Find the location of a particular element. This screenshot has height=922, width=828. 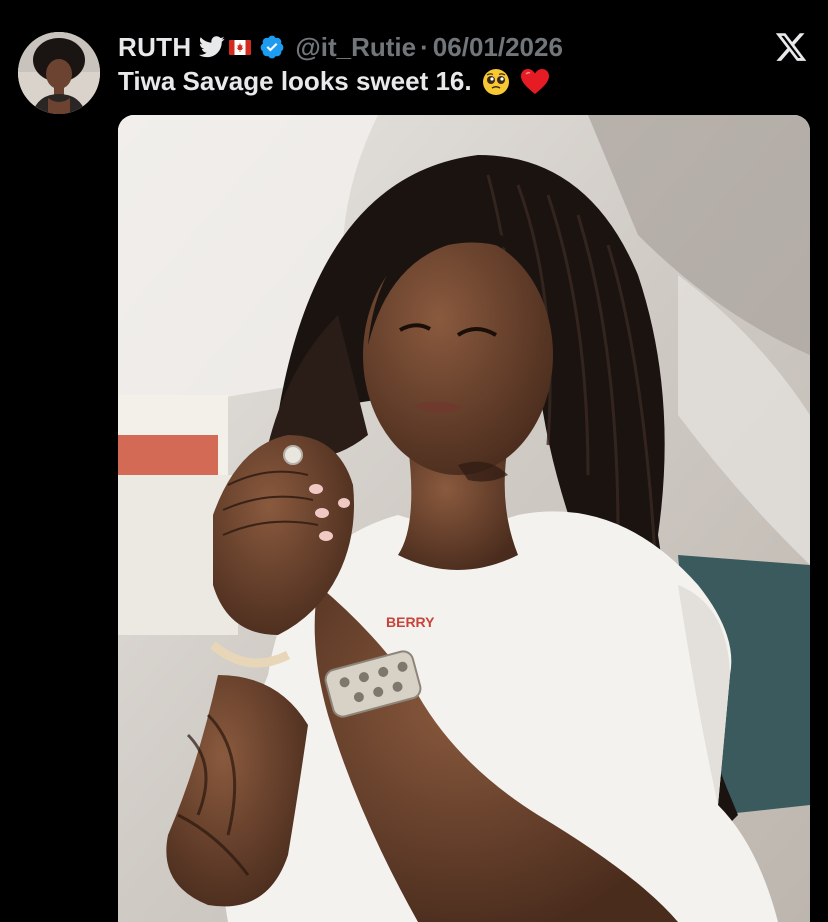

user-handle: @it_Rutie is located at coordinates (355, 47).